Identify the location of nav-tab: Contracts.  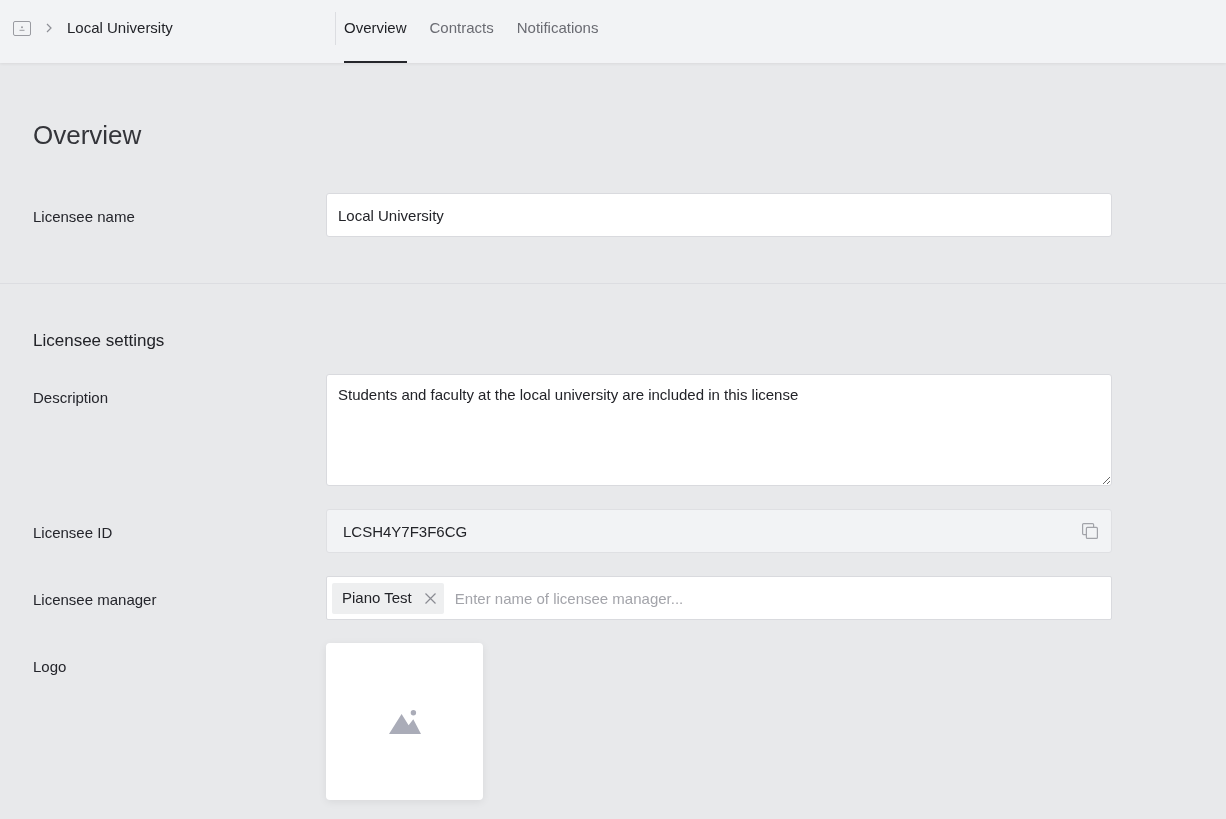
(461, 31).